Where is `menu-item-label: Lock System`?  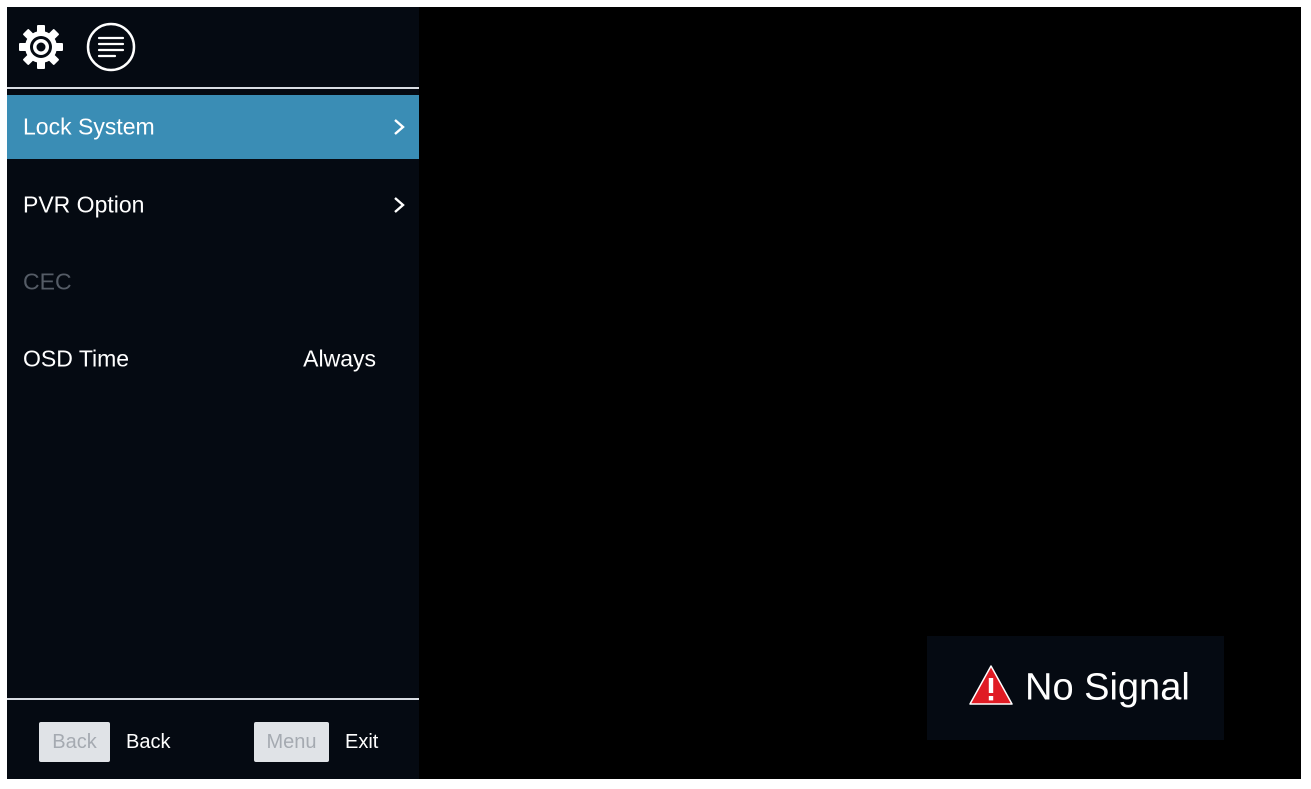
menu-item-label: Lock System is located at coordinates (89, 126).